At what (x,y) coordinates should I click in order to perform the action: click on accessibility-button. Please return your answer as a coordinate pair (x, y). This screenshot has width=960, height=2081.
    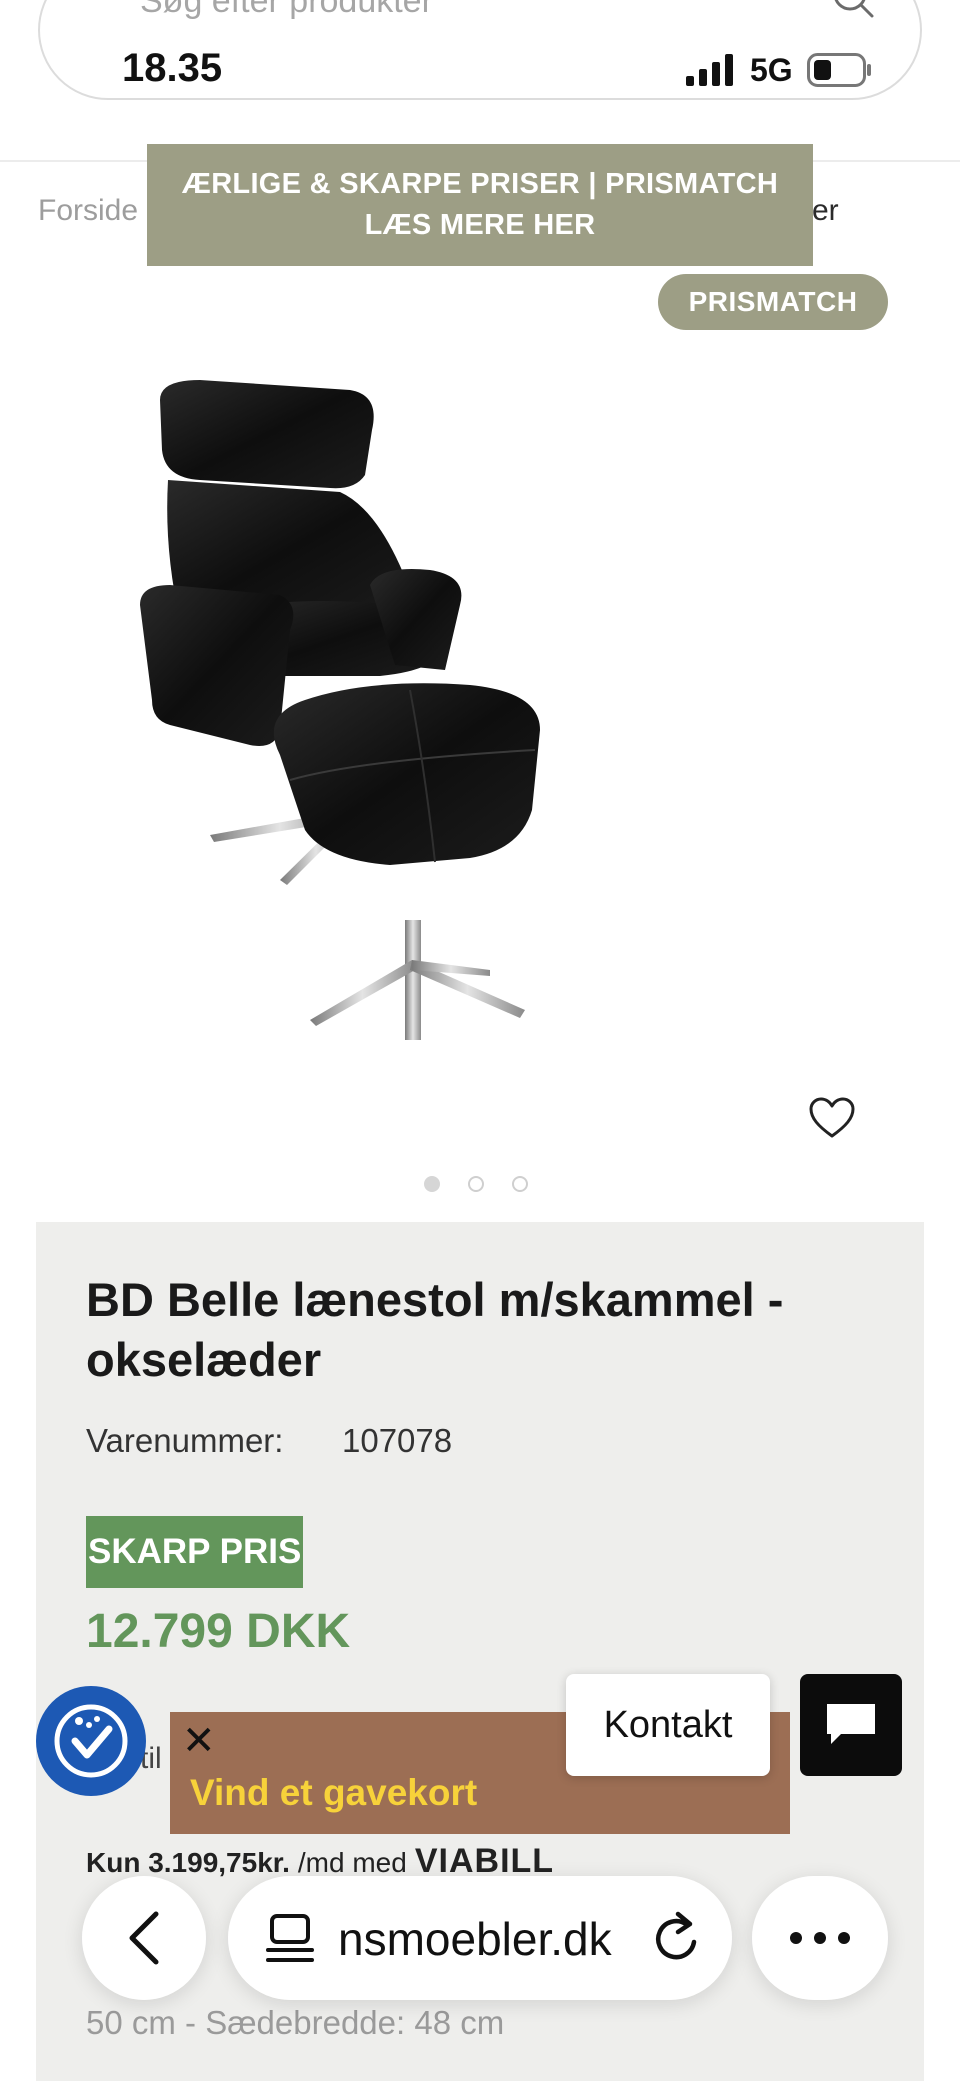
    Looking at the image, I should click on (91, 1741).